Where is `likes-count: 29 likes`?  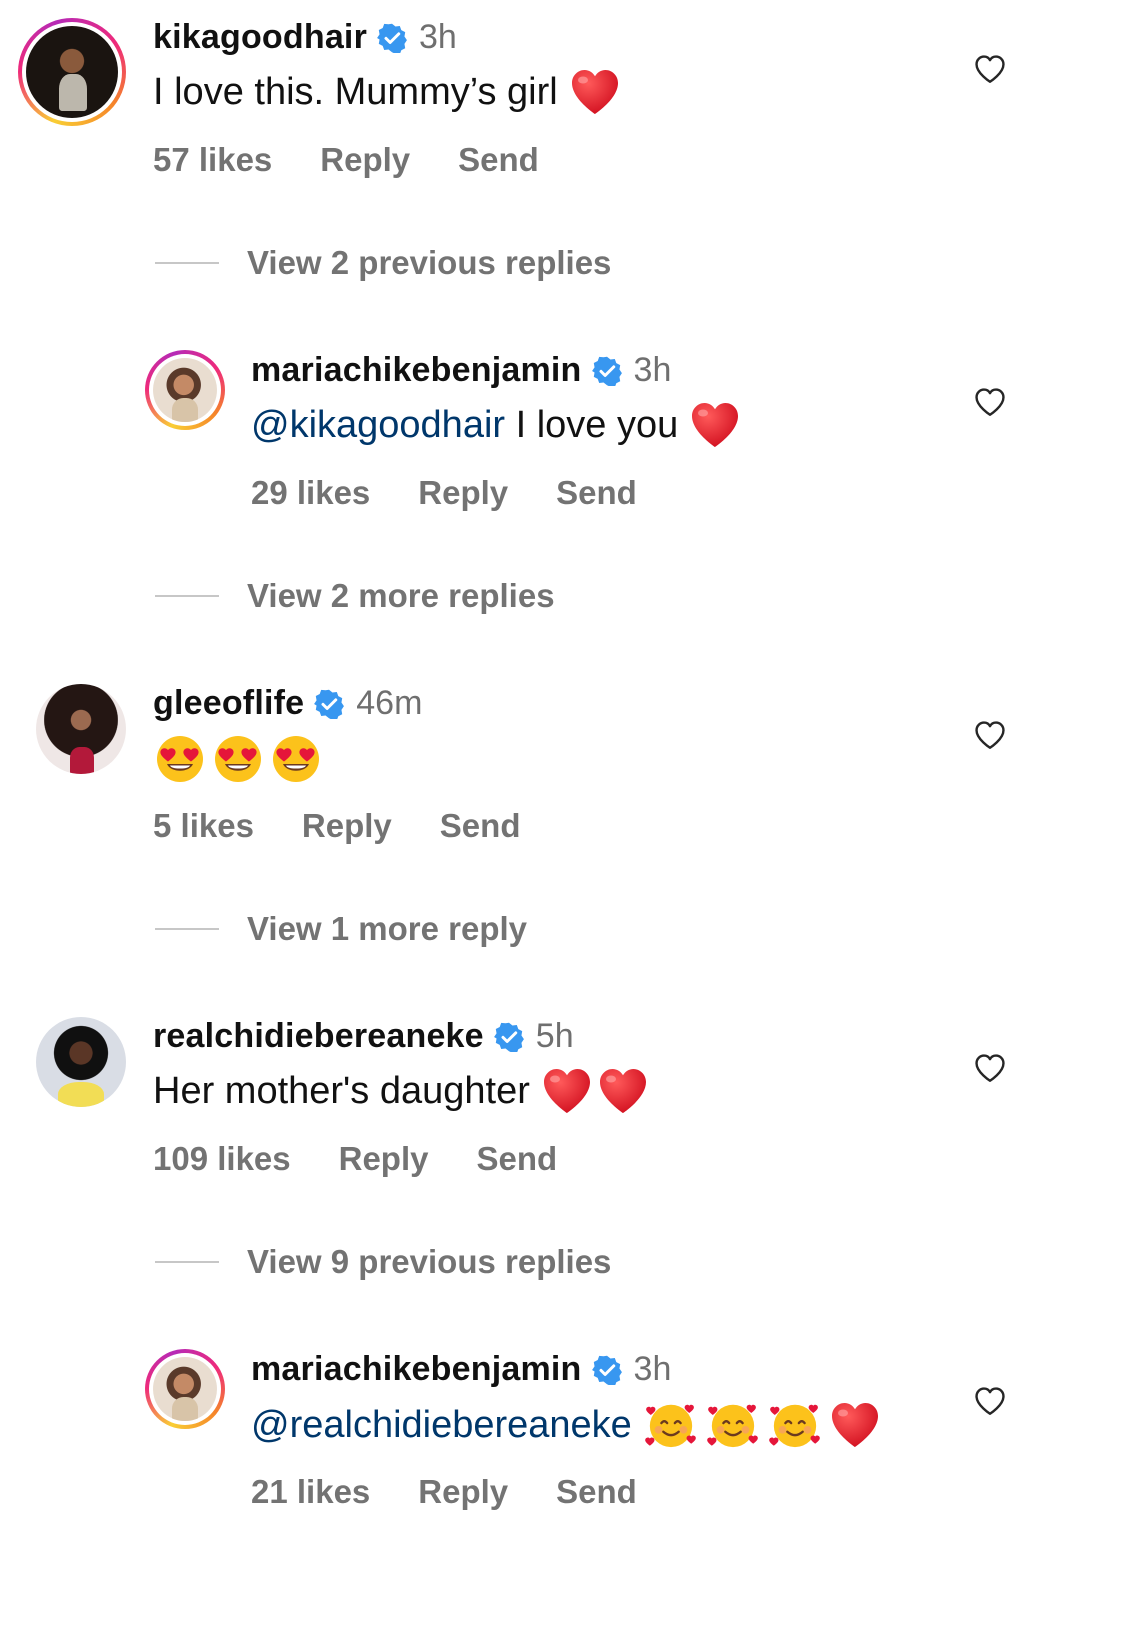 likes-count: 29 likes is located at coordinates (310, 493).